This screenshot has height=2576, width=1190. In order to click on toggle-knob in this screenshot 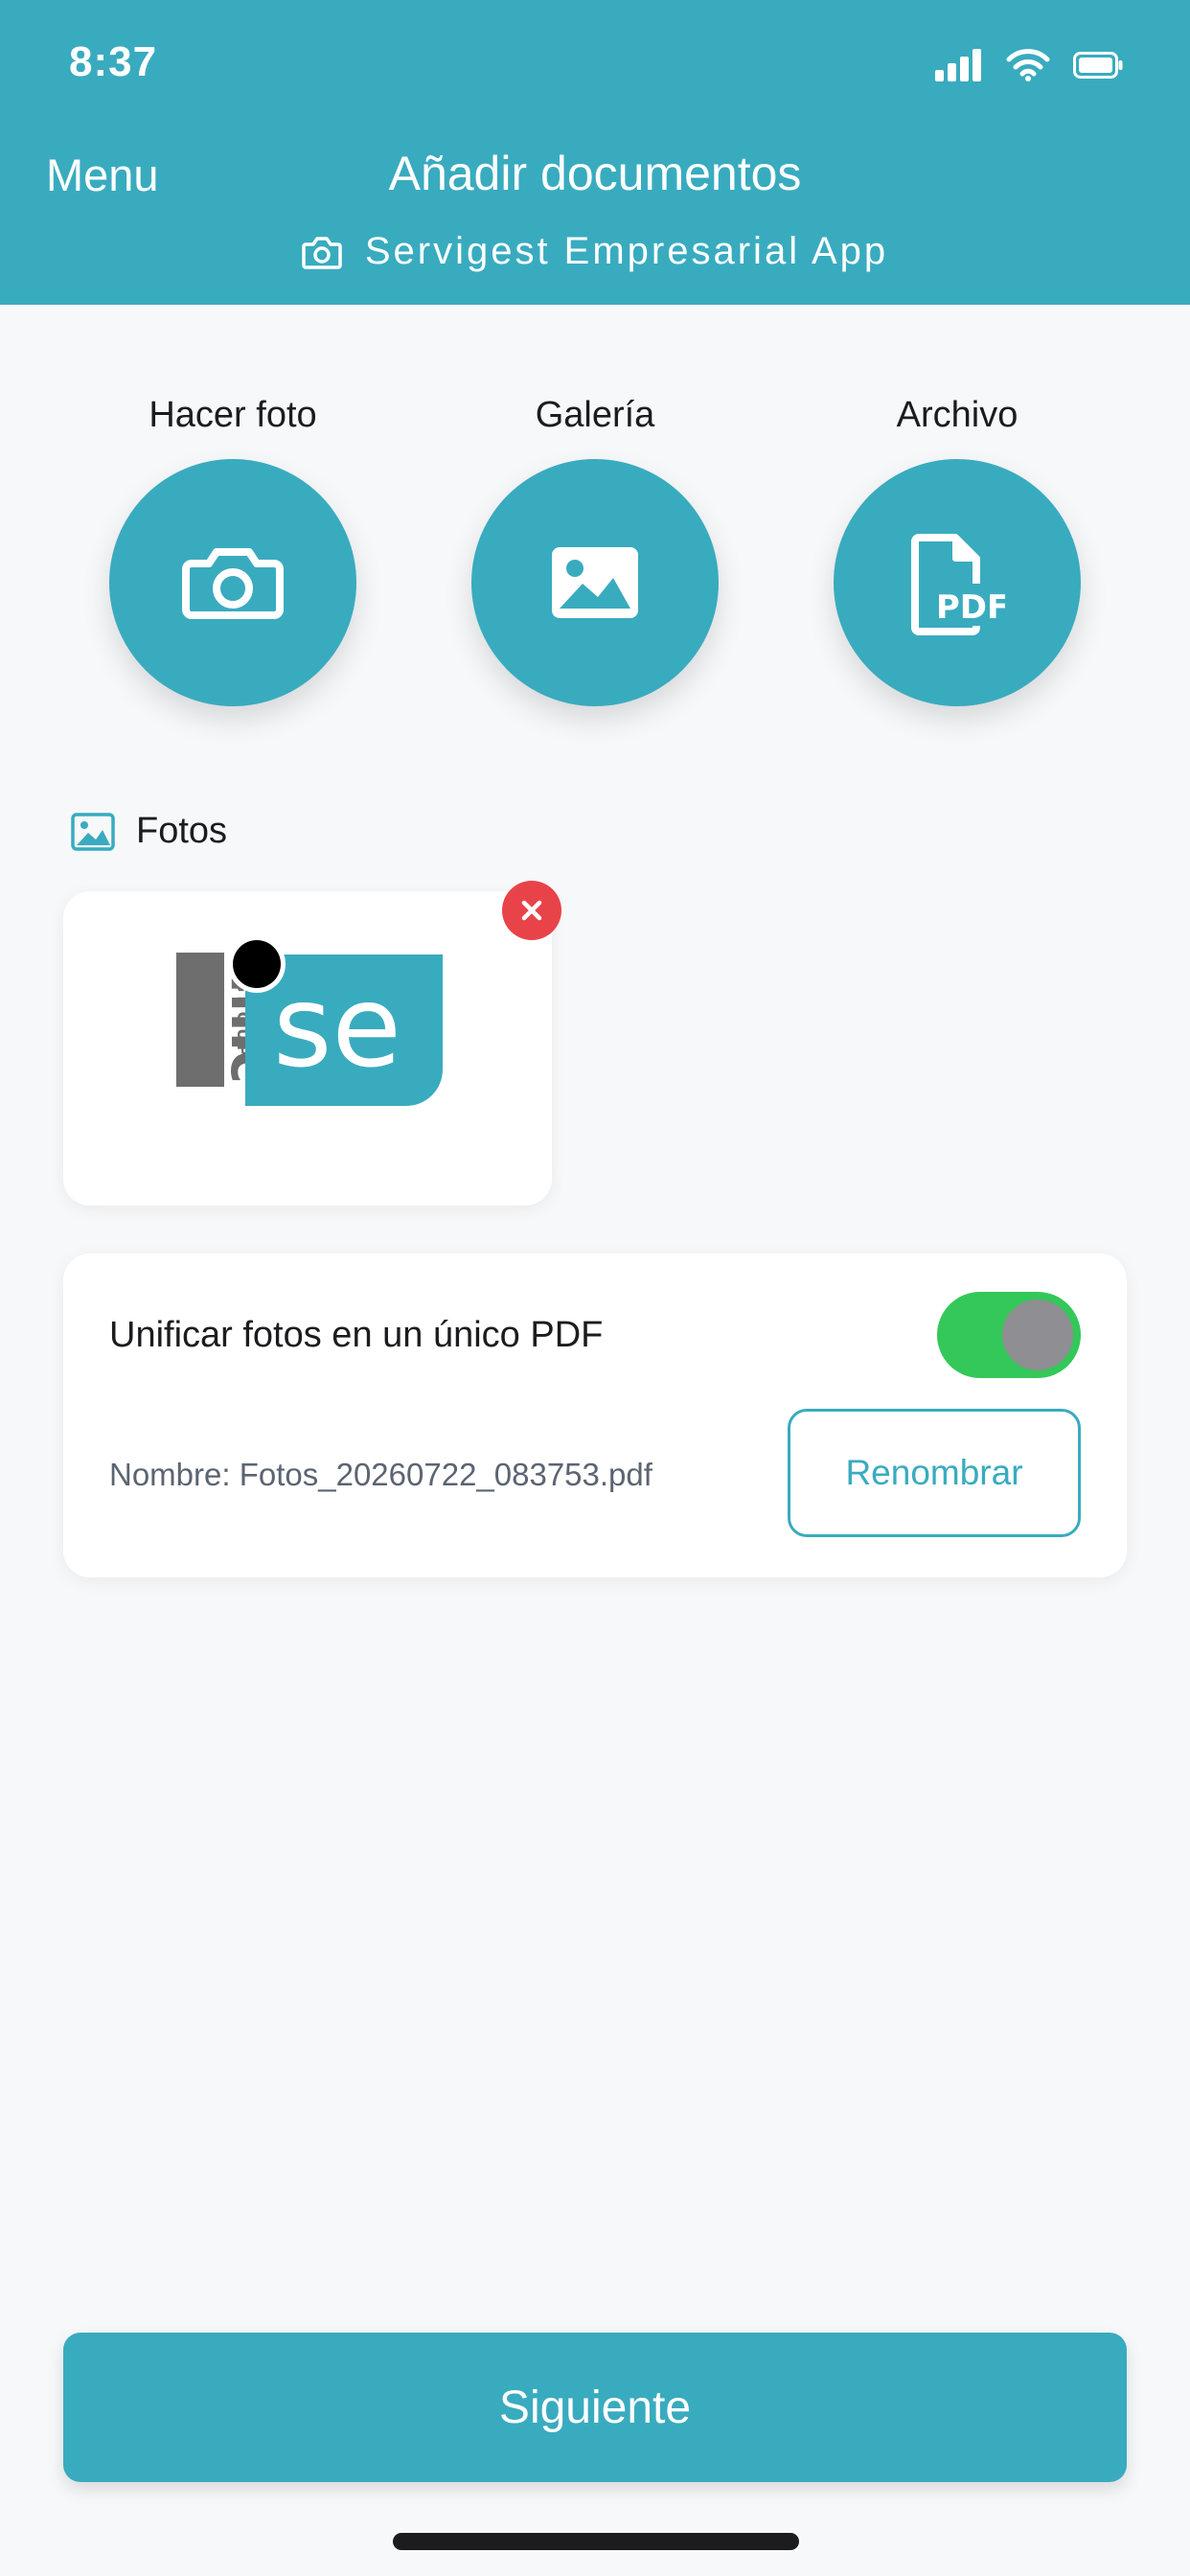, I will do `click(1038, 1335)`.